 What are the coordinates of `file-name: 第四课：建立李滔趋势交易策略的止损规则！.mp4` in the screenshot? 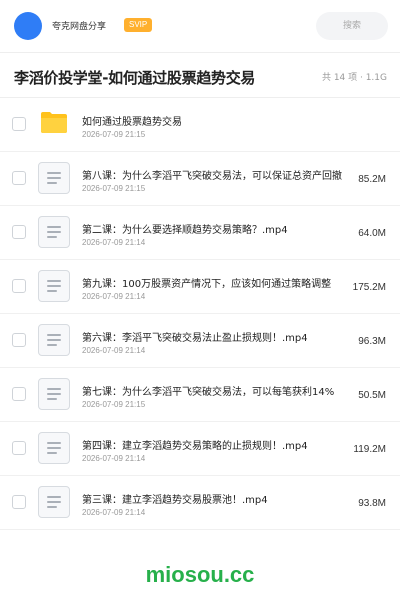 It's located at (195, 446).